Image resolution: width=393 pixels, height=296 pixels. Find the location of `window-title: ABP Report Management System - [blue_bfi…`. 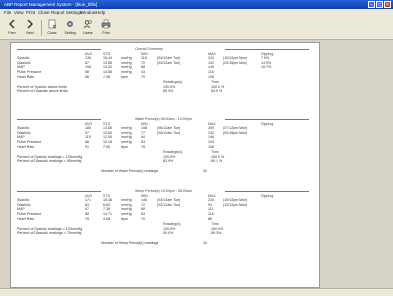

window-title: ABP Report Management System - [blue_bfi… is located at coordinates (51, 4).